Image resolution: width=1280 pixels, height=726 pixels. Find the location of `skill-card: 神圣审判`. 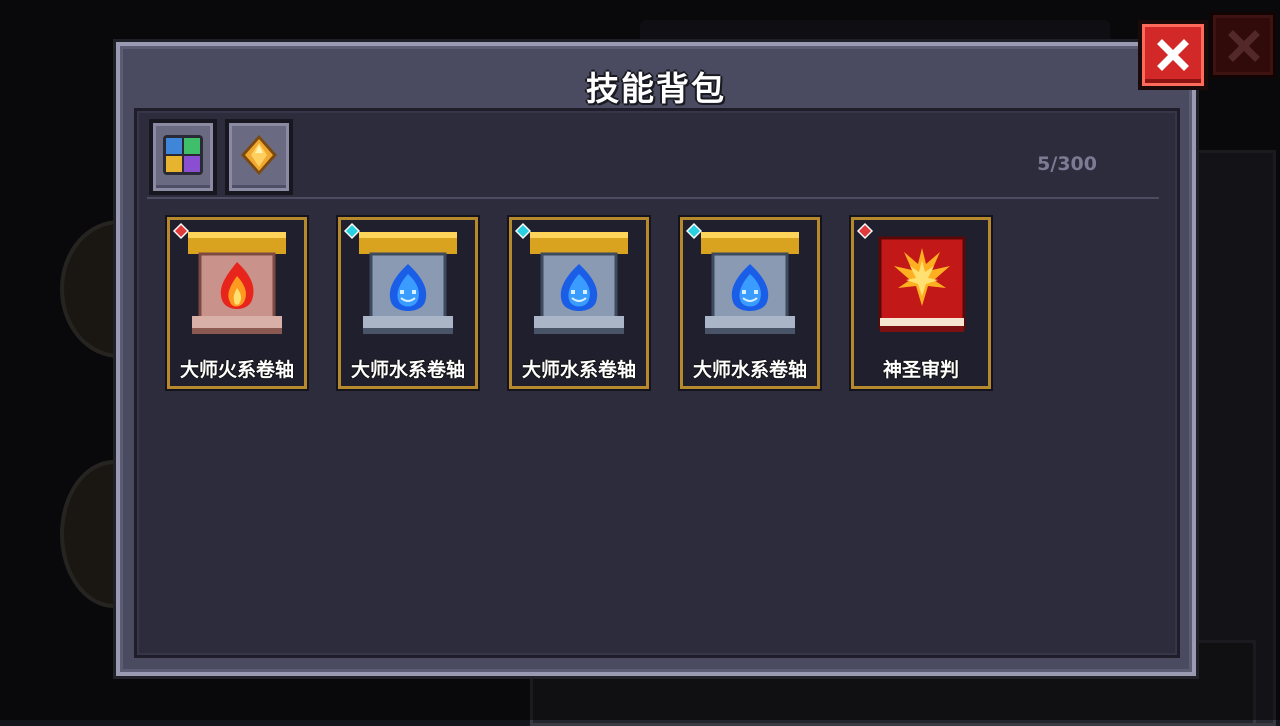

skill-card: 神圣审判 is located at coordinates (921, 303).